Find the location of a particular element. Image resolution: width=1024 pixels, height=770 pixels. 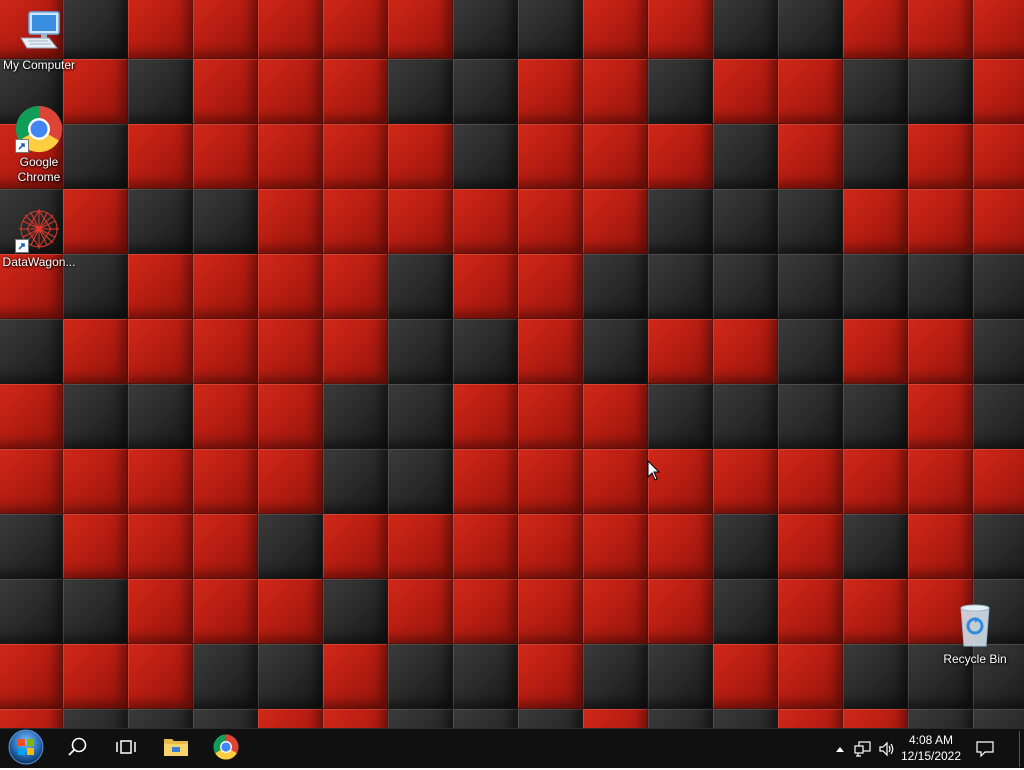

windows-logo-icon is located at coordinates (26, 749).